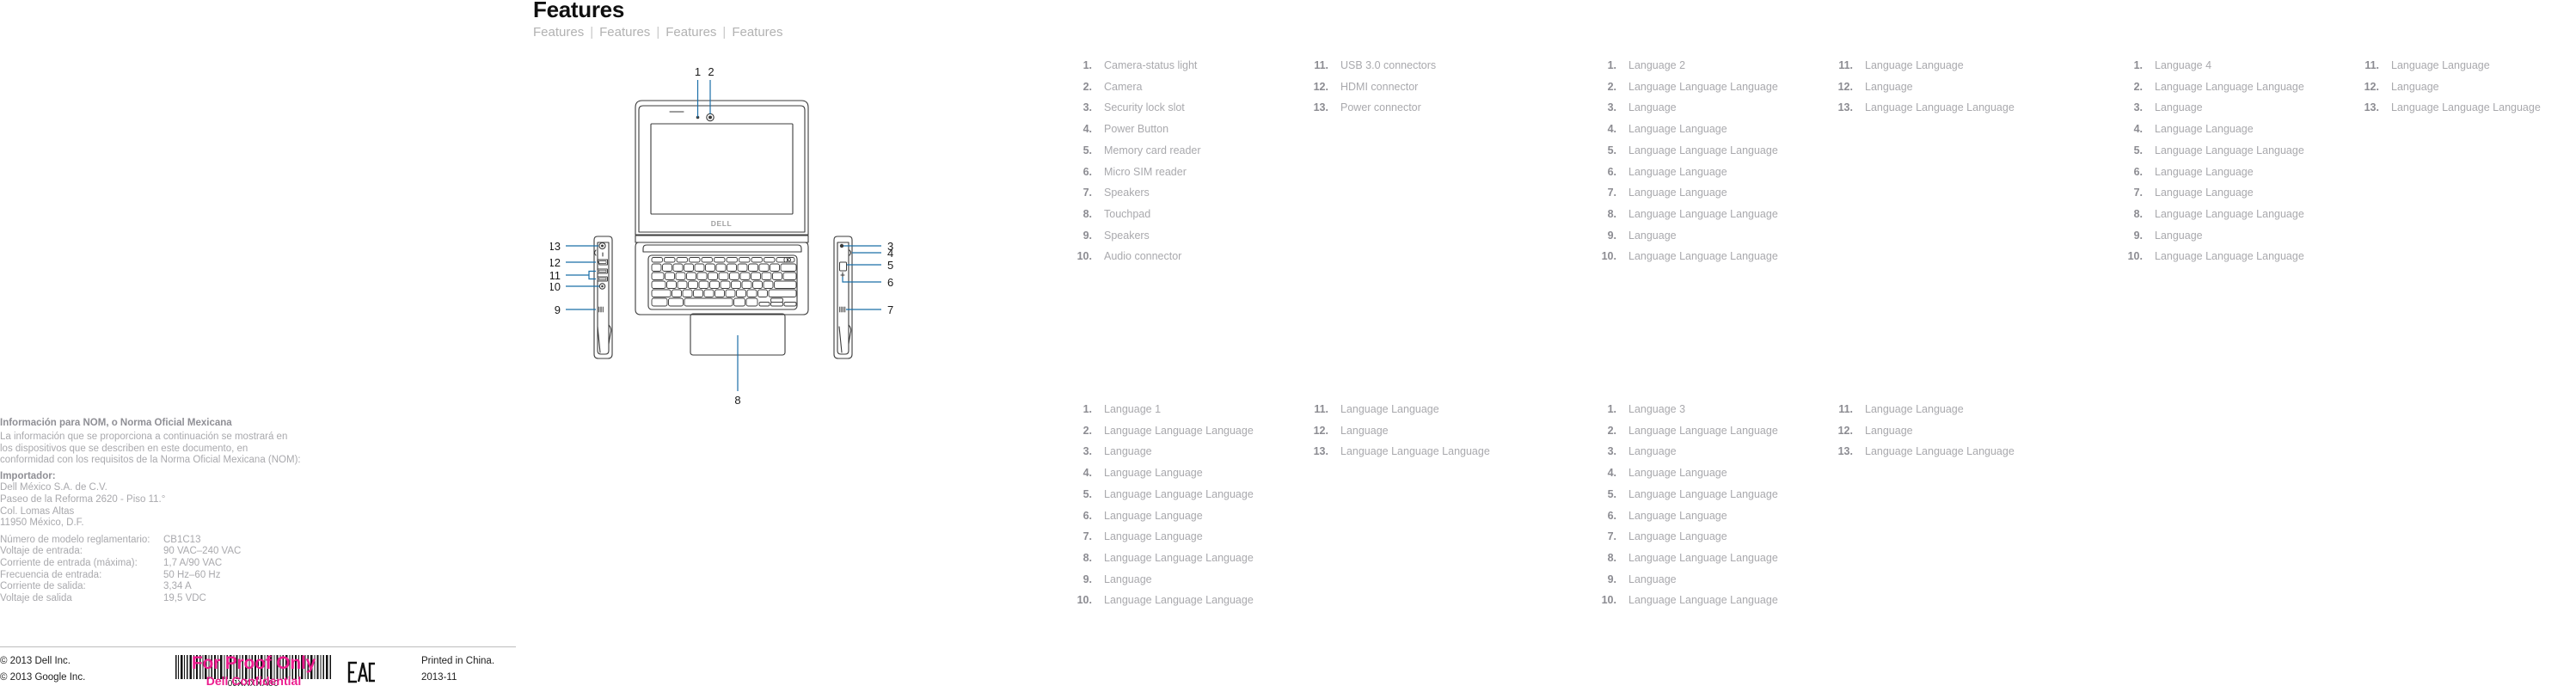 The image size is (2576, 692). I want to click on barcode-number-text: 0JXXXXA00, so click(253, 684).